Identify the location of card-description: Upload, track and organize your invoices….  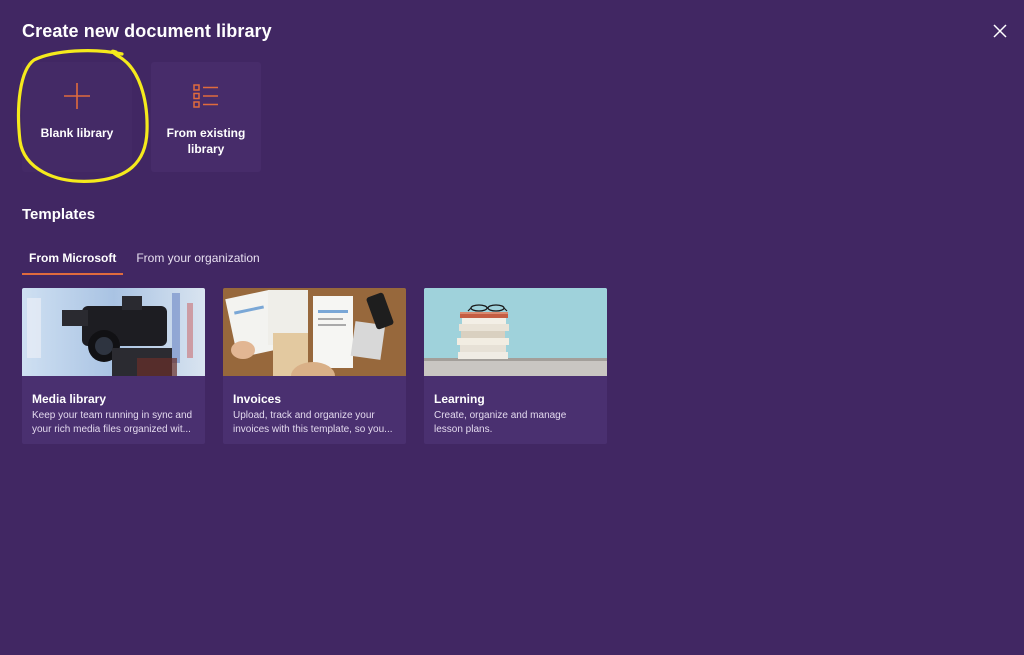
(313, 422).